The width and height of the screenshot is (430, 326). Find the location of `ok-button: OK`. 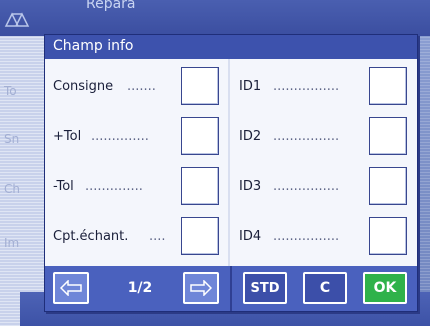

ok-button: OK is located at coordinates (385, 288).